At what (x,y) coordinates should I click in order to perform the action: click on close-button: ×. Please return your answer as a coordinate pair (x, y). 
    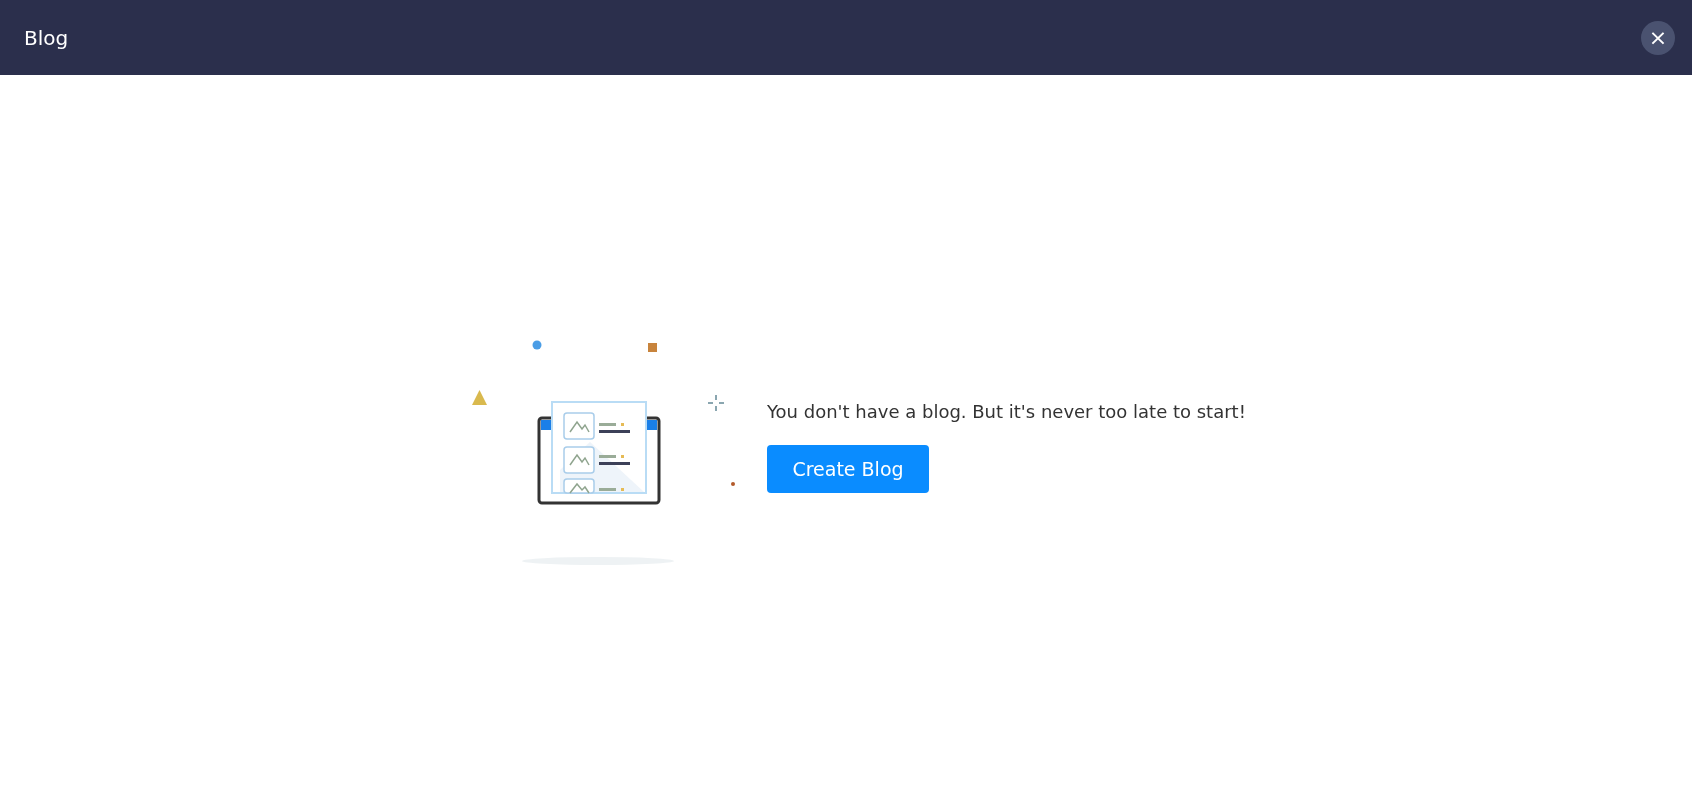
    Looking at the image, I should click on (1658, 37).